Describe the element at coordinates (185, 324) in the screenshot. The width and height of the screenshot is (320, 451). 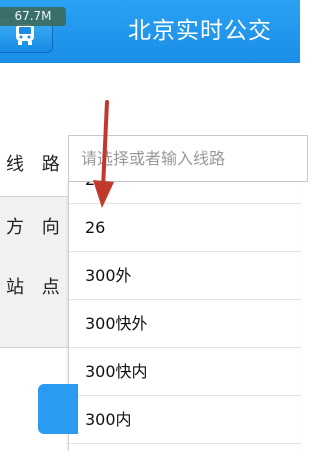
I see `dropdown-item: 300快外` at that location.